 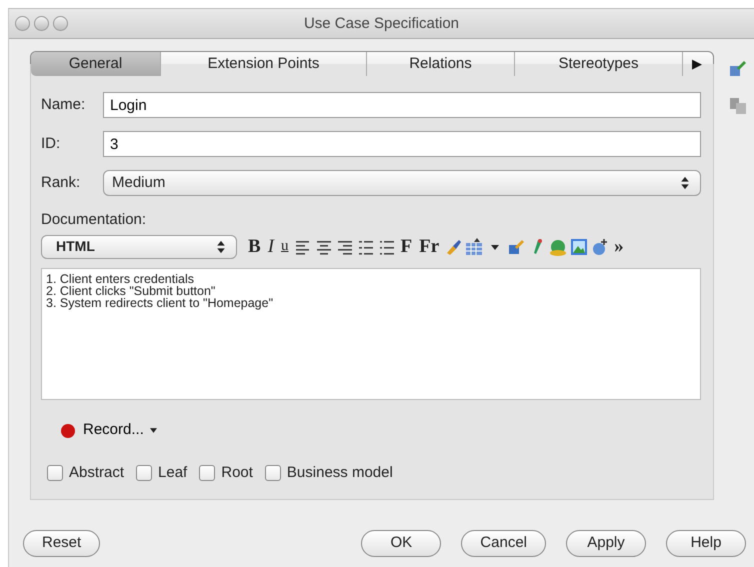 I want to click on field-label: ID:, so click(x=51, y=144).